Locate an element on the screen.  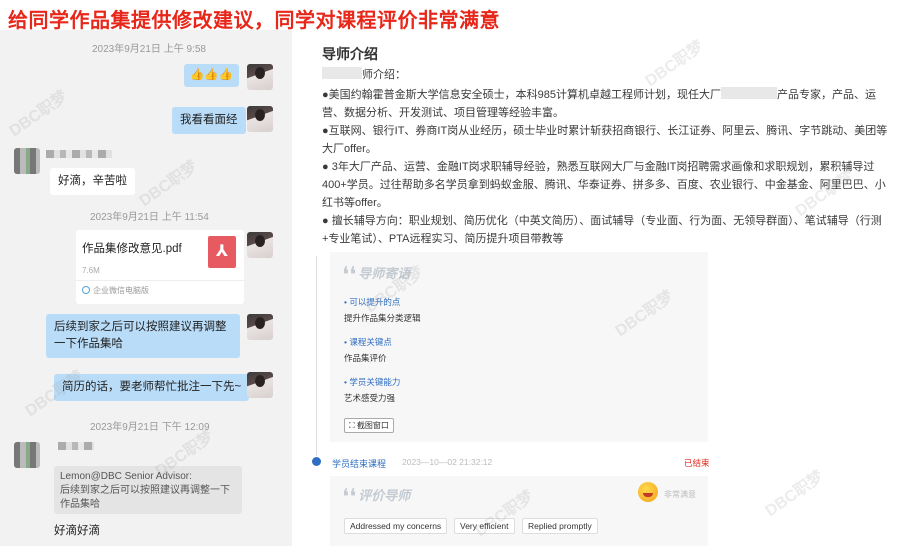
notes-item-label: • 学员关键能力 is located at coordinates (372, 382).